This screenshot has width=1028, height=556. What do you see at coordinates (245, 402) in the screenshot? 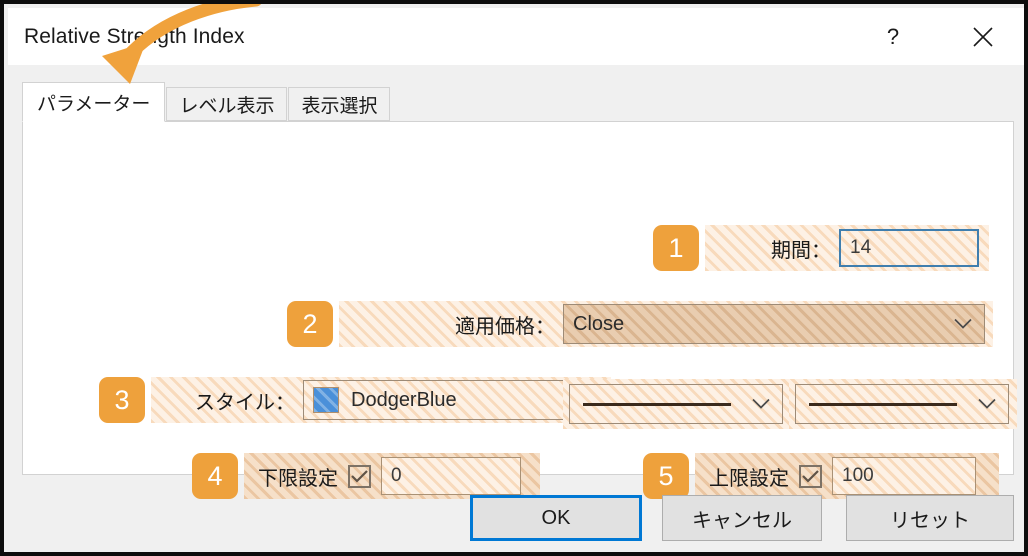
I see `style-label: スタイル：` at bounding box center [245, 402].